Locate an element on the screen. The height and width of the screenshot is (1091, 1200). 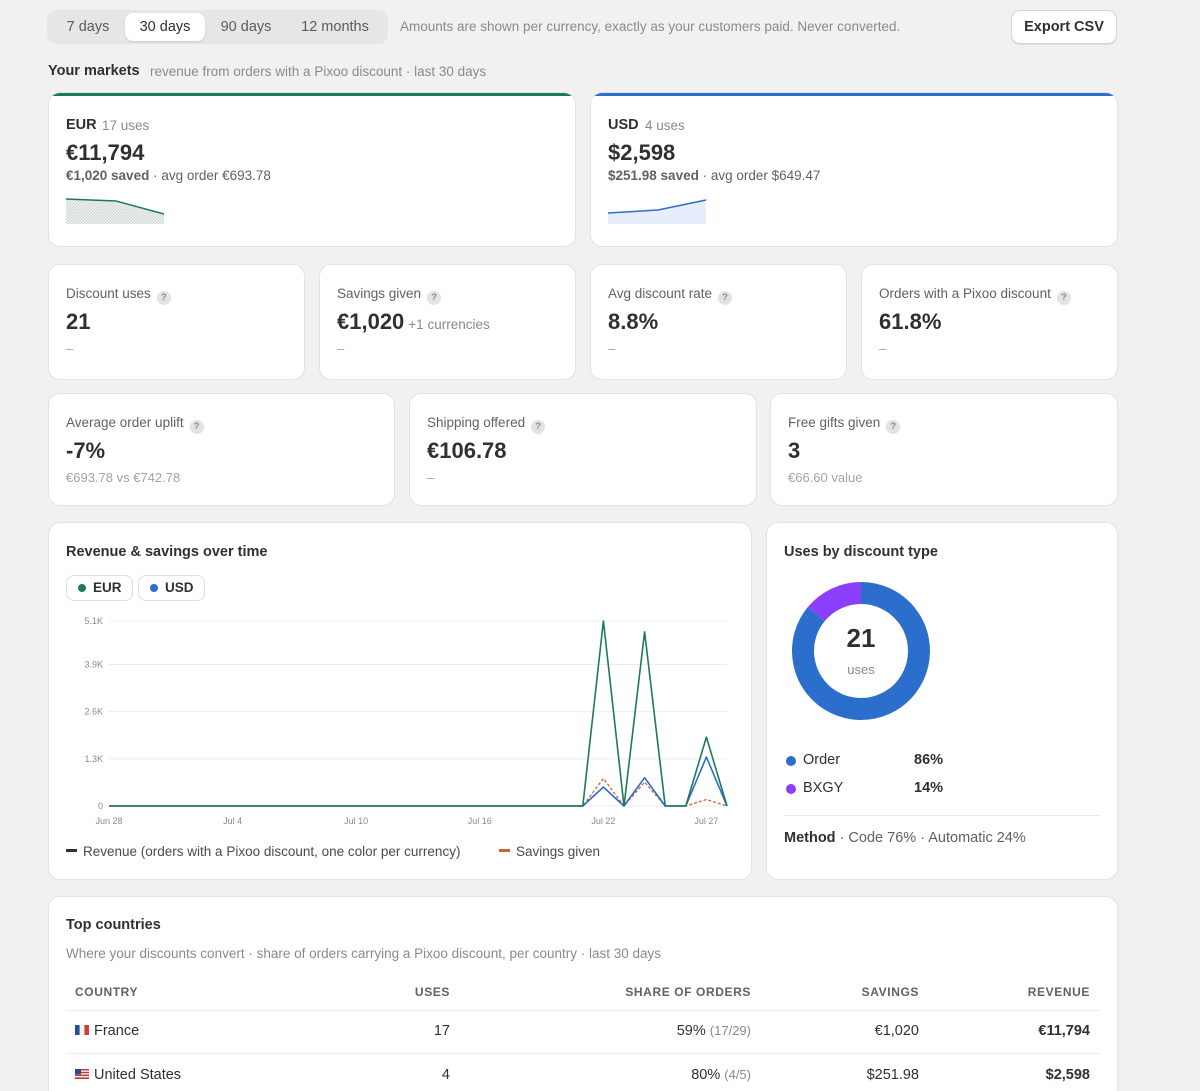
donut-total: 21 is located at coordinates (861, 638).